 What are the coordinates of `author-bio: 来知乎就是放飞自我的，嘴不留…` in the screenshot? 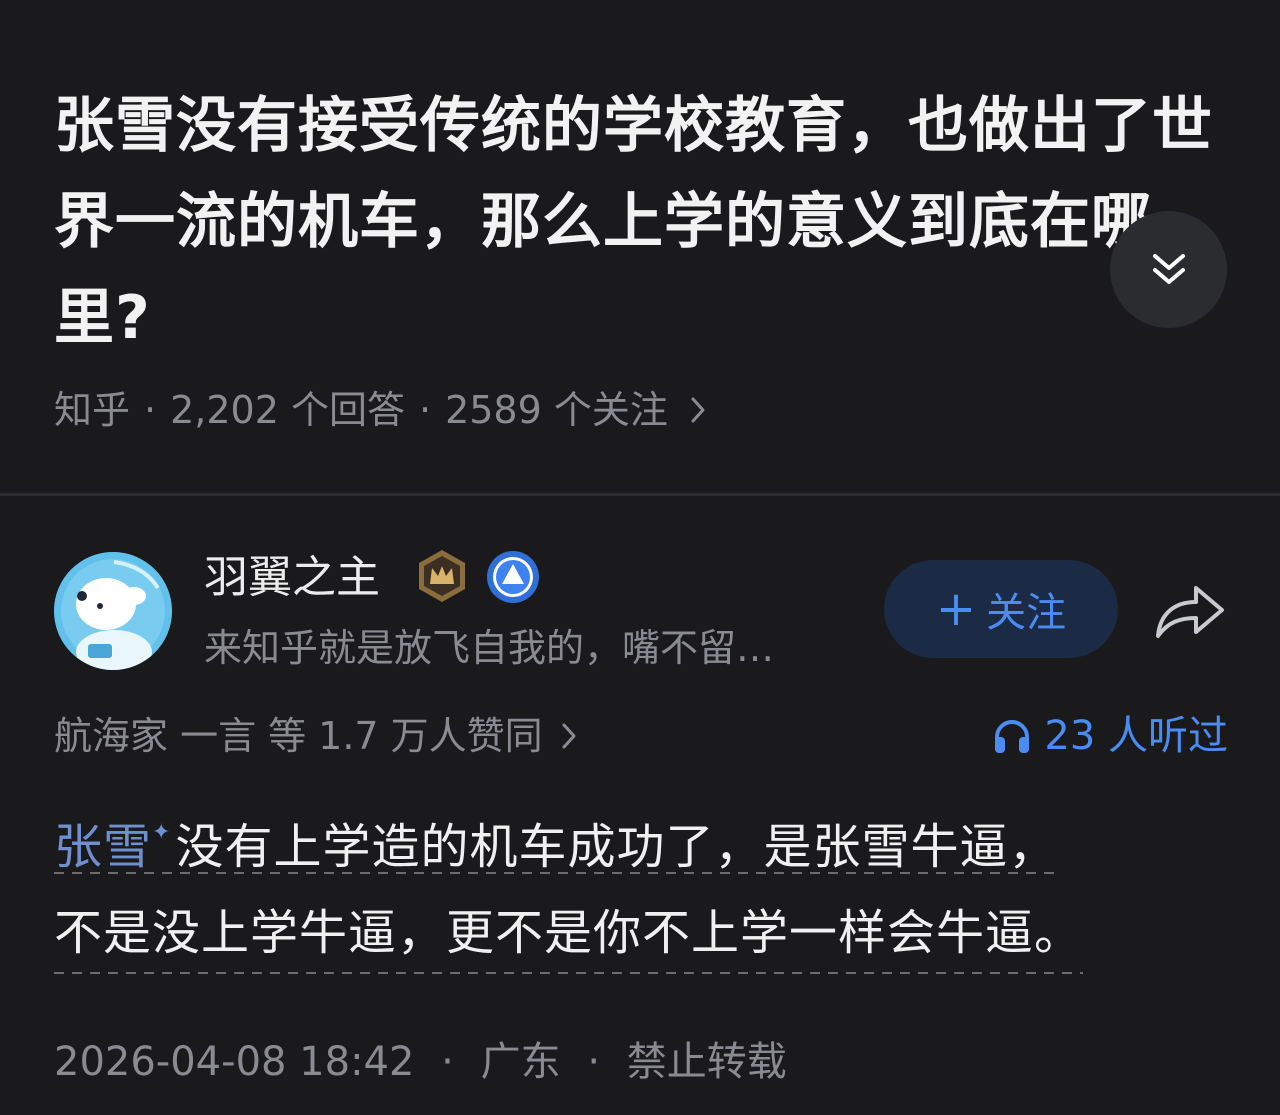 It's located at (489, 648).